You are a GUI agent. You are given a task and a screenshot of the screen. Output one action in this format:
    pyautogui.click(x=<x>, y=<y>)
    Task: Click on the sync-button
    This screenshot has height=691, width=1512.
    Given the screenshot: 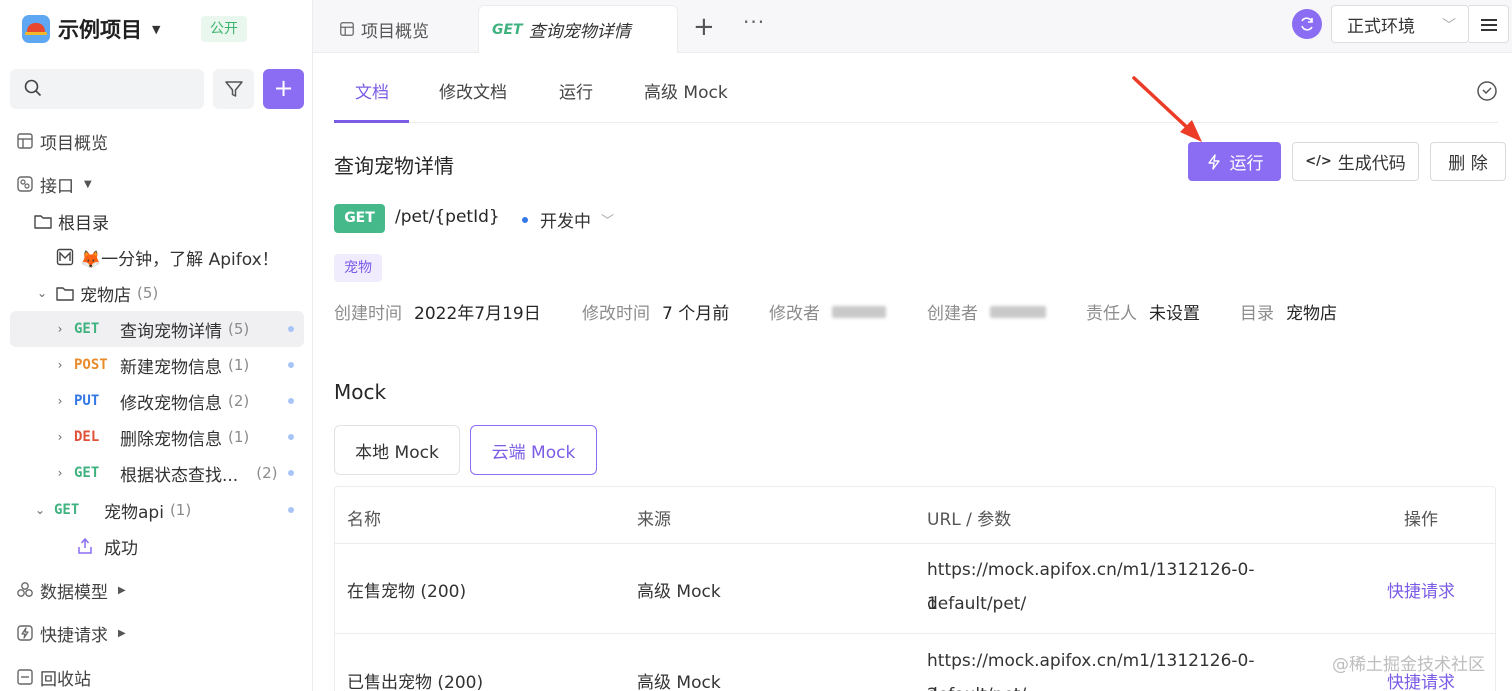 What is the action you would take?
    pyautogui.click(x=1307, y=24)
    